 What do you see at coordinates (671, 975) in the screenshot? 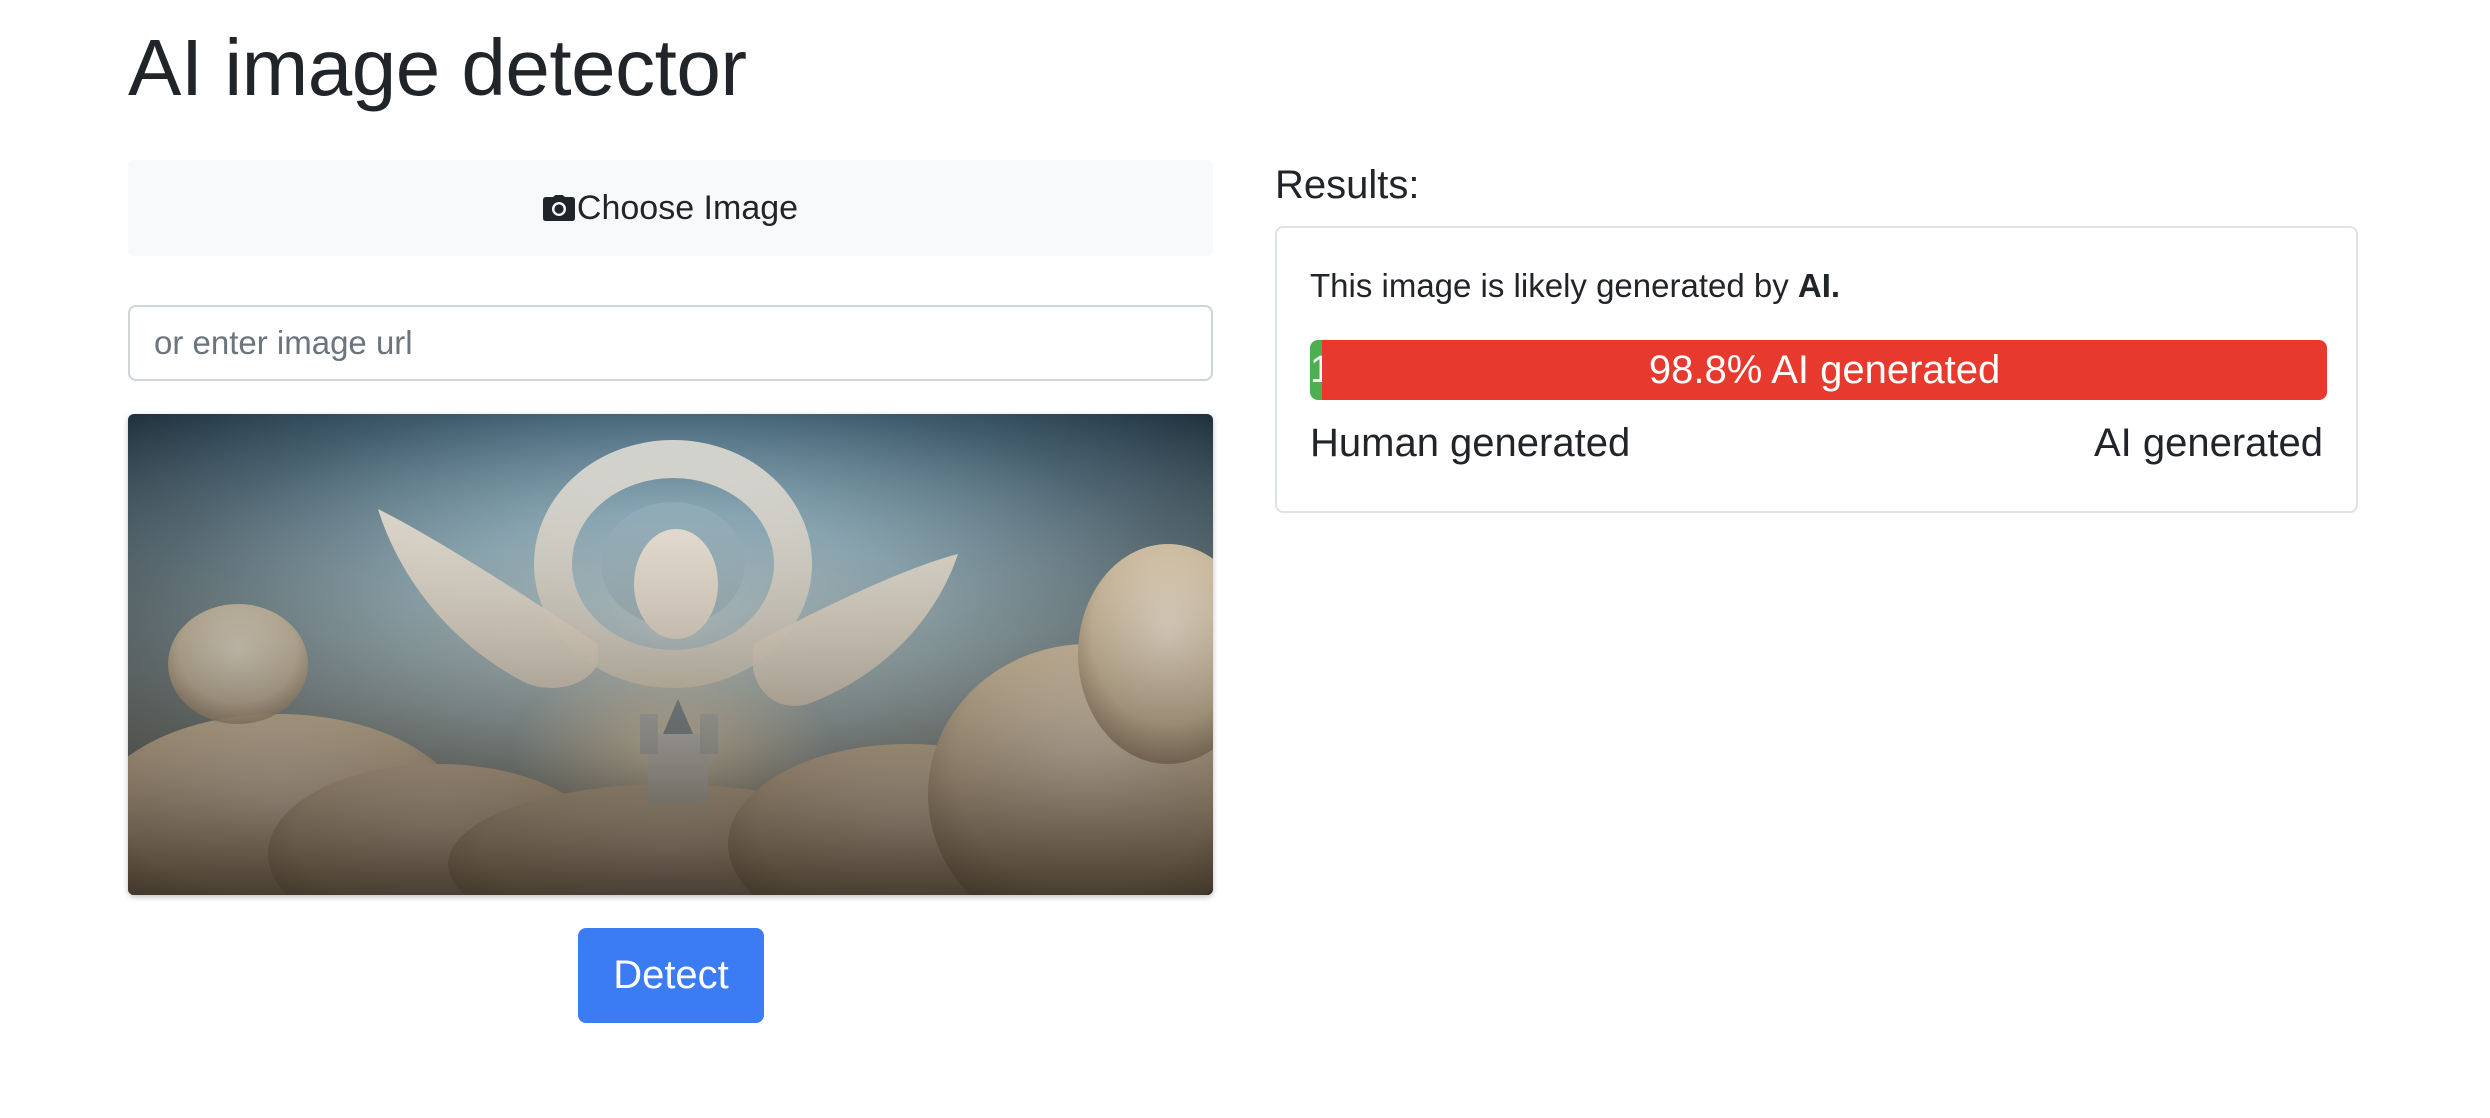
I see `detect-button: Detect` at bounding box center [671, 975].